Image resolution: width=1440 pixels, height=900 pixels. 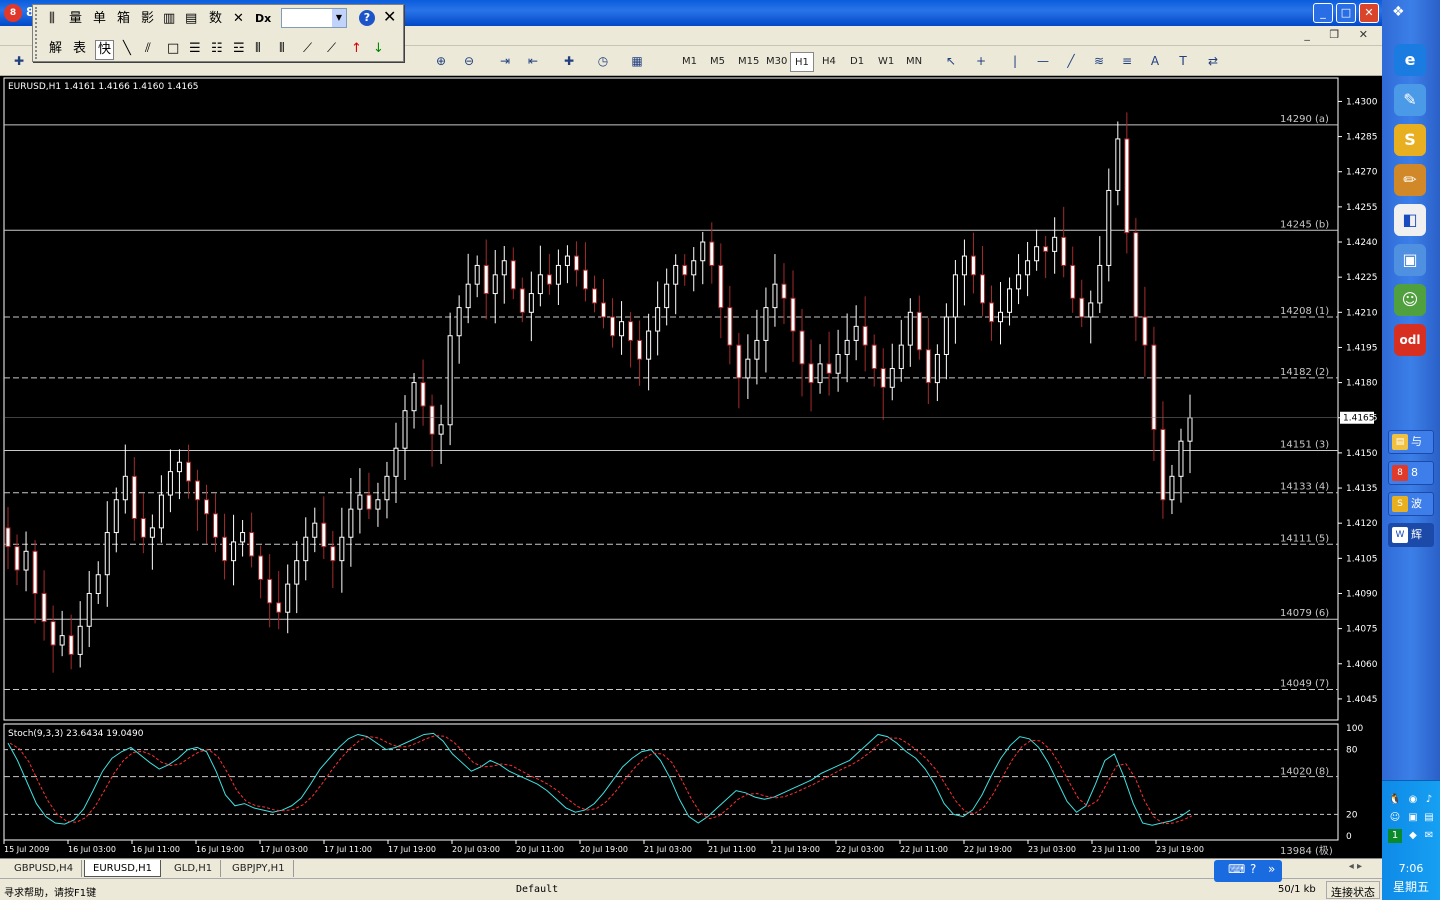 What do you see at coordinates (1236, 869) in the screenshot?
I see `keyboard-icon: ⌨` at bounding box center [1236, 869].